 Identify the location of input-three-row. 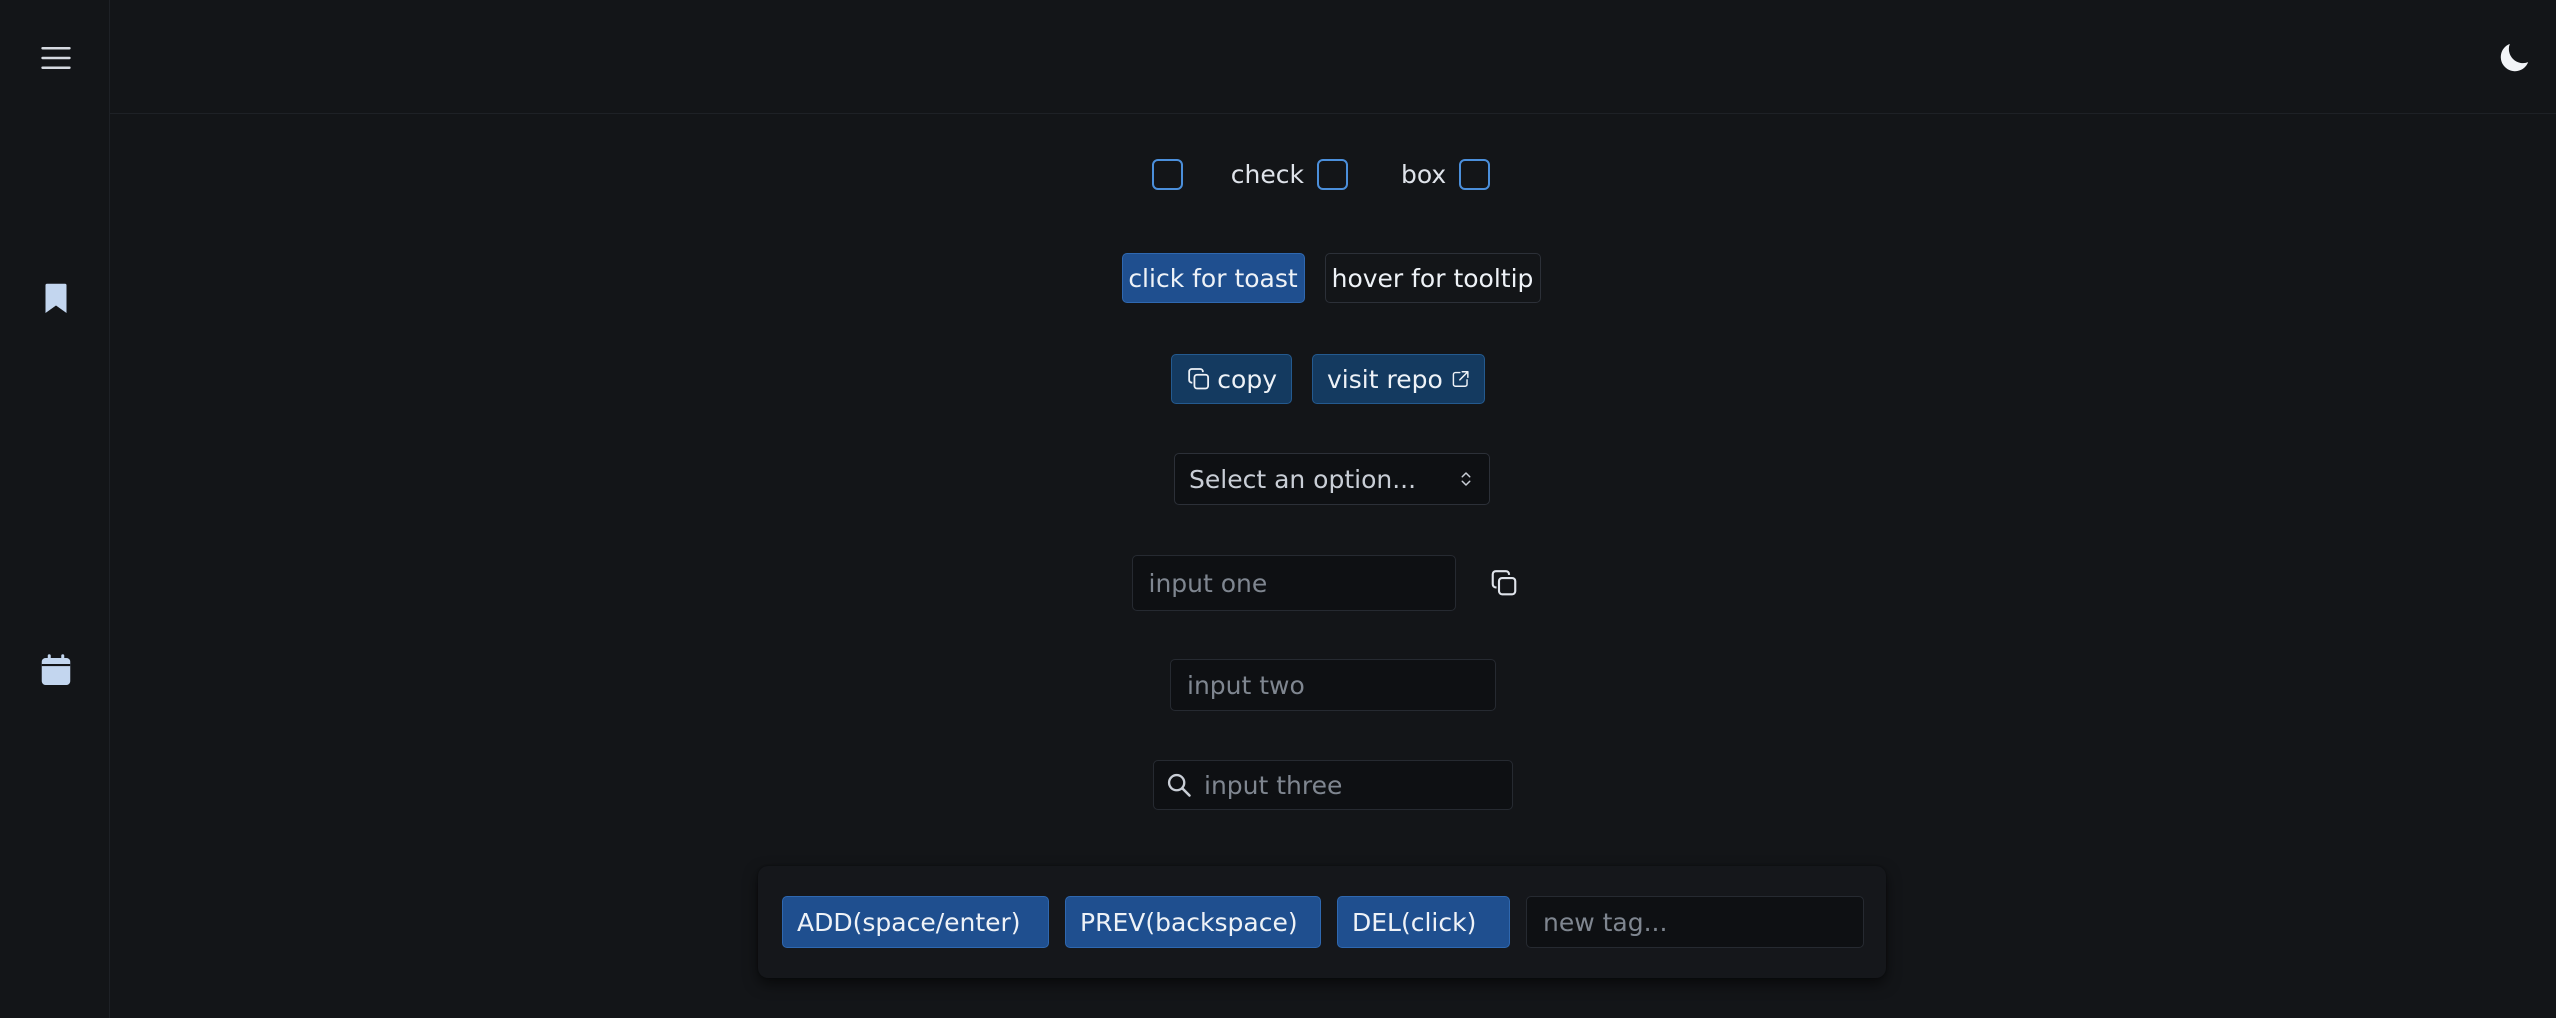
(1333, 785).